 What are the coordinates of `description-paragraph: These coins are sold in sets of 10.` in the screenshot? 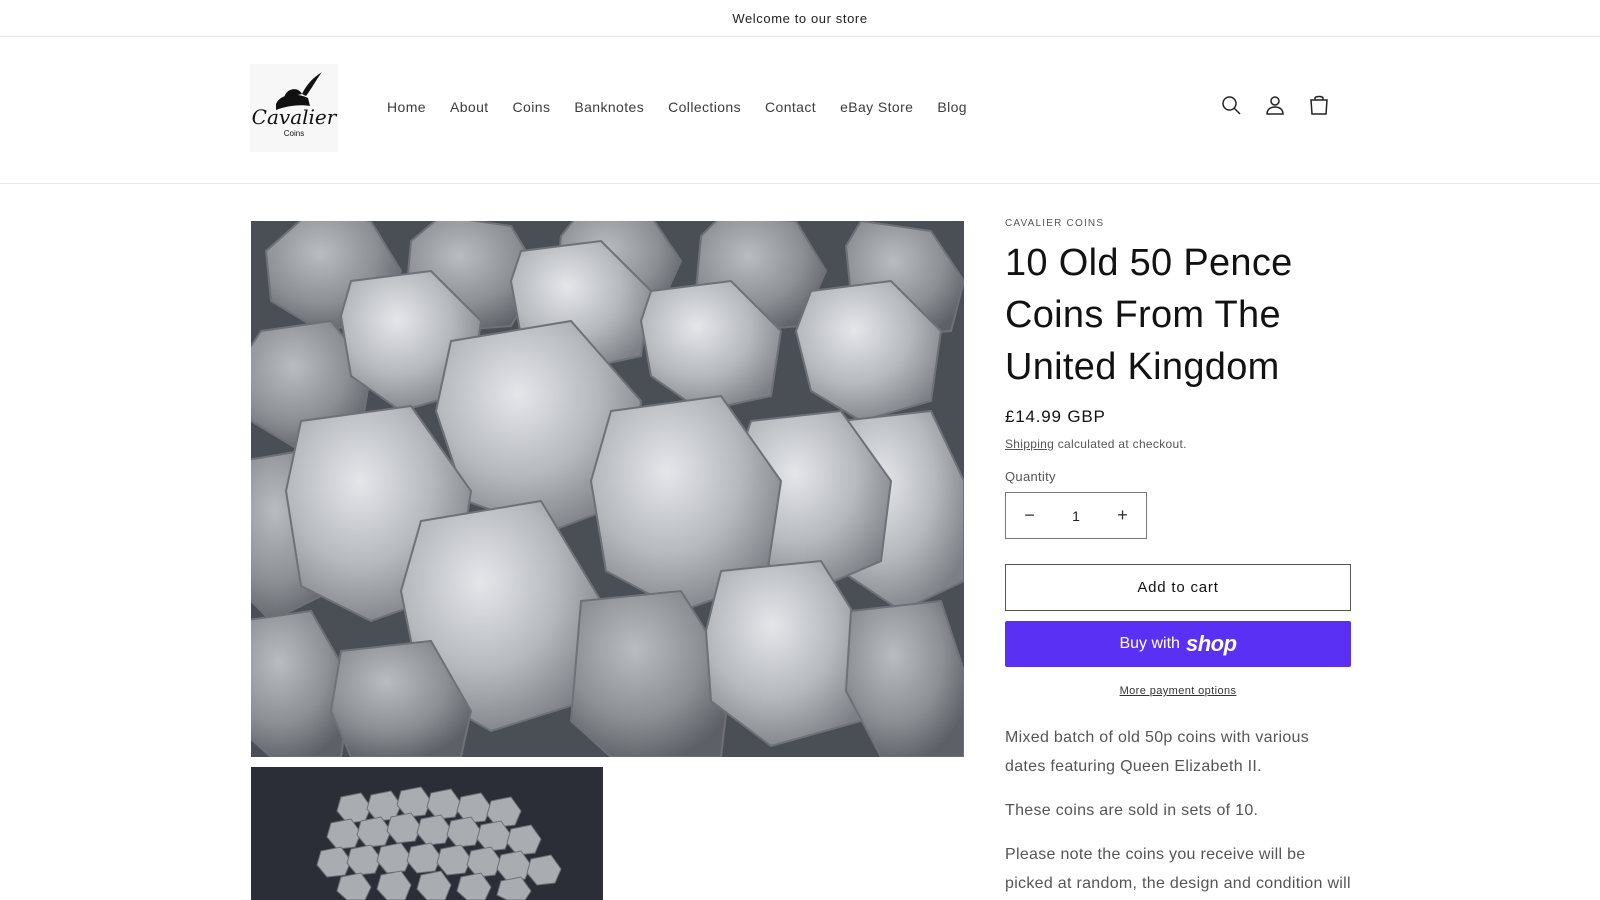 It's located at (1132, 810).